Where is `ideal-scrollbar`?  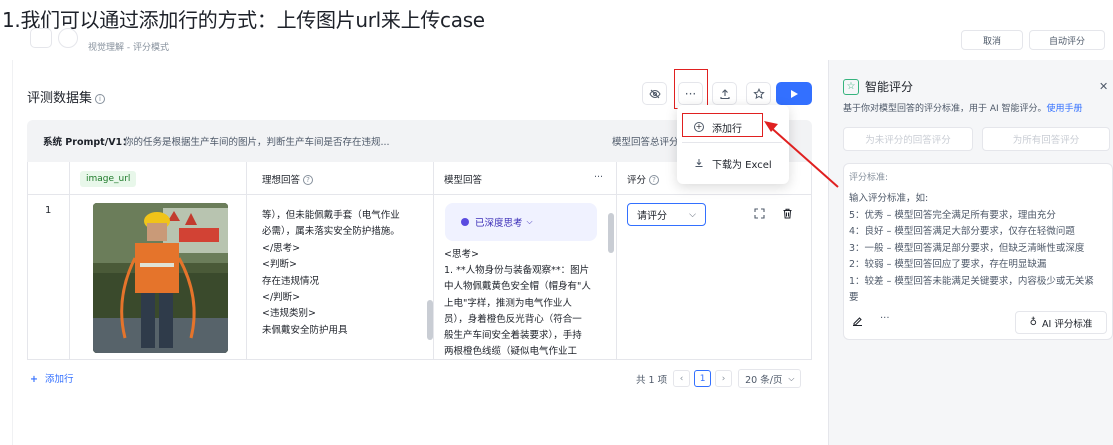 ideal-scrollbar is located at coordinates (430, 320).